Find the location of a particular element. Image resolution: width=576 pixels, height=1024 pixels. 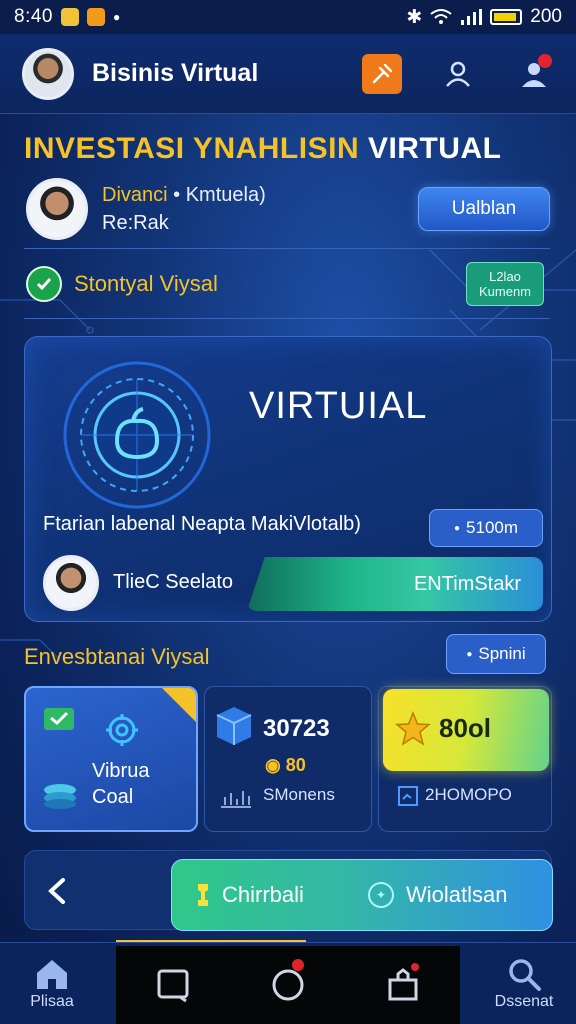

recents-icon is located at coordinates (173, 985).